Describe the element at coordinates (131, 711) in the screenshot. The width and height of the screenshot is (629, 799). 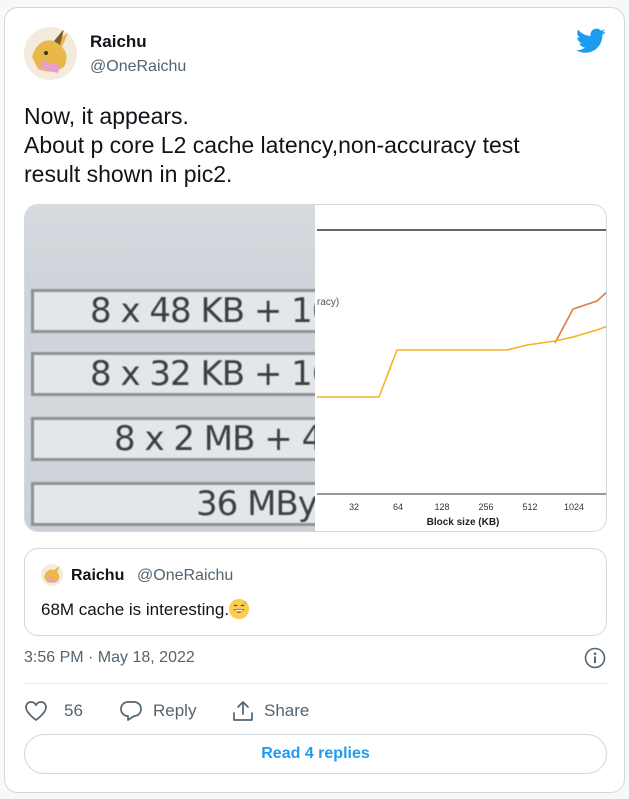
I see `reply-icon` at that location.